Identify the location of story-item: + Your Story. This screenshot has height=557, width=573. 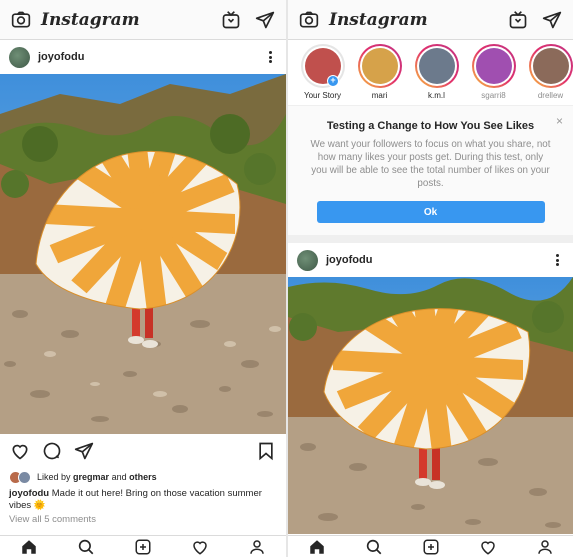
(322, 74).